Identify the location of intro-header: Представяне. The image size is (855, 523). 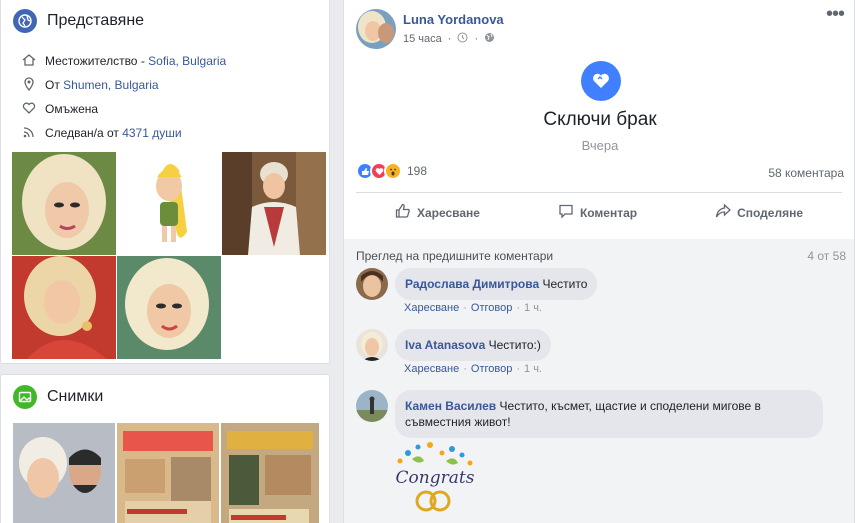
(165, 21).